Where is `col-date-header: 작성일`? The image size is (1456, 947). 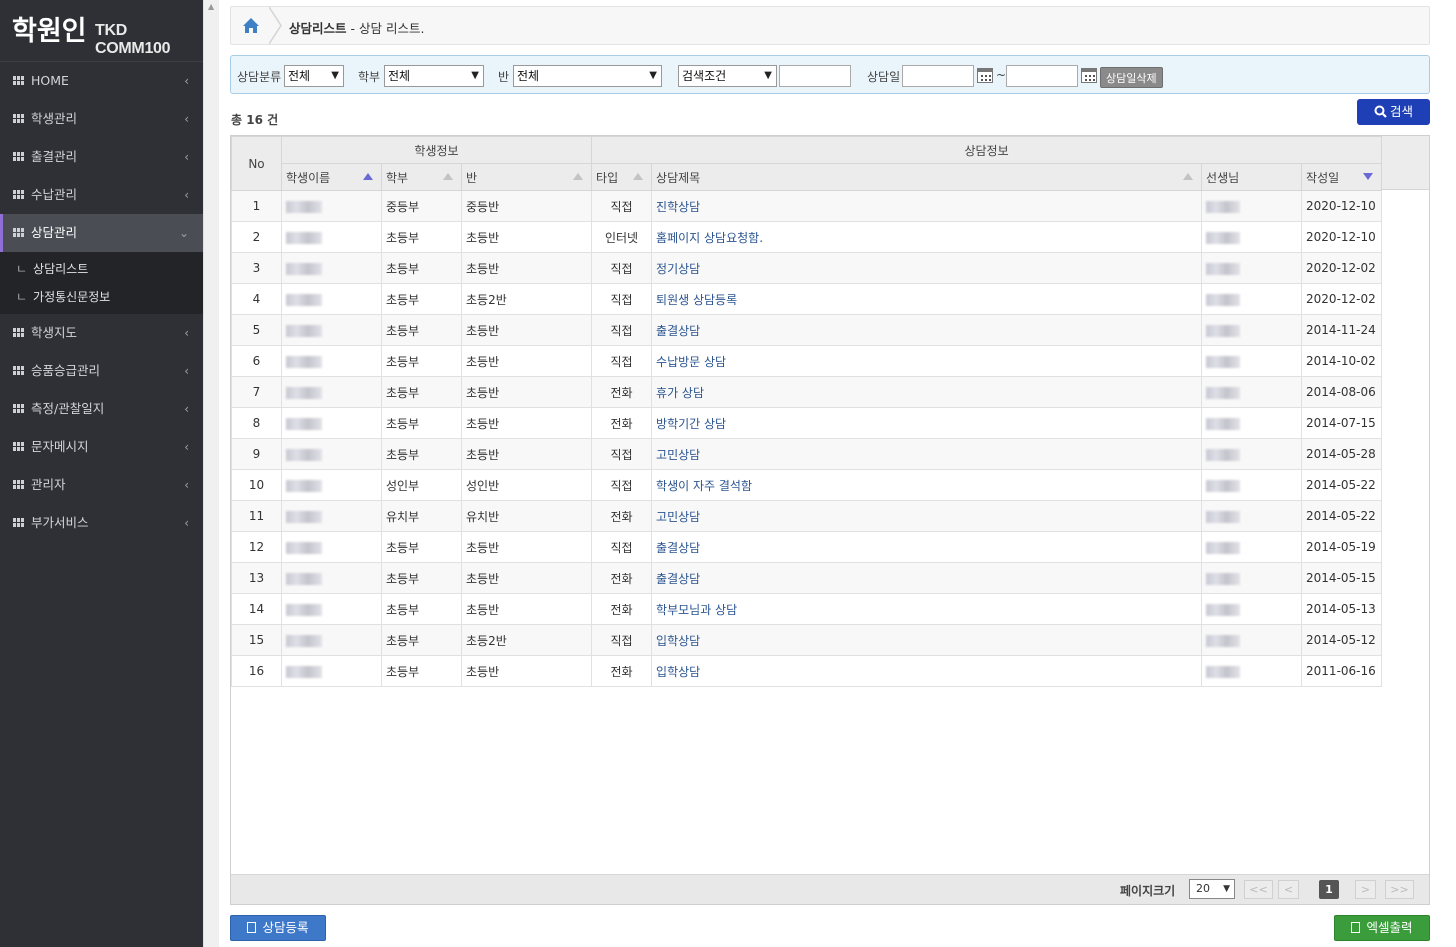
col-date-header: 작성일 is located at coordinates (1342, 177).